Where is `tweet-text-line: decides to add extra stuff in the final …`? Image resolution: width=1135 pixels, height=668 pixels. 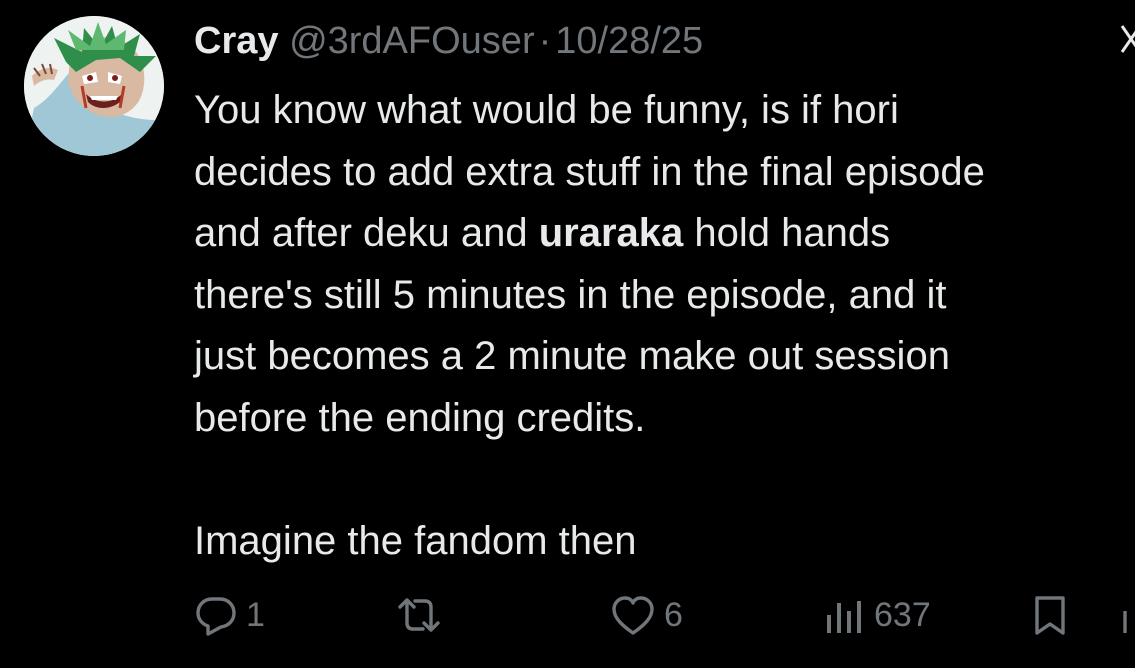
tweet-text-line: decides to add extra stuff in the final … is located at coordinates (589, 171).